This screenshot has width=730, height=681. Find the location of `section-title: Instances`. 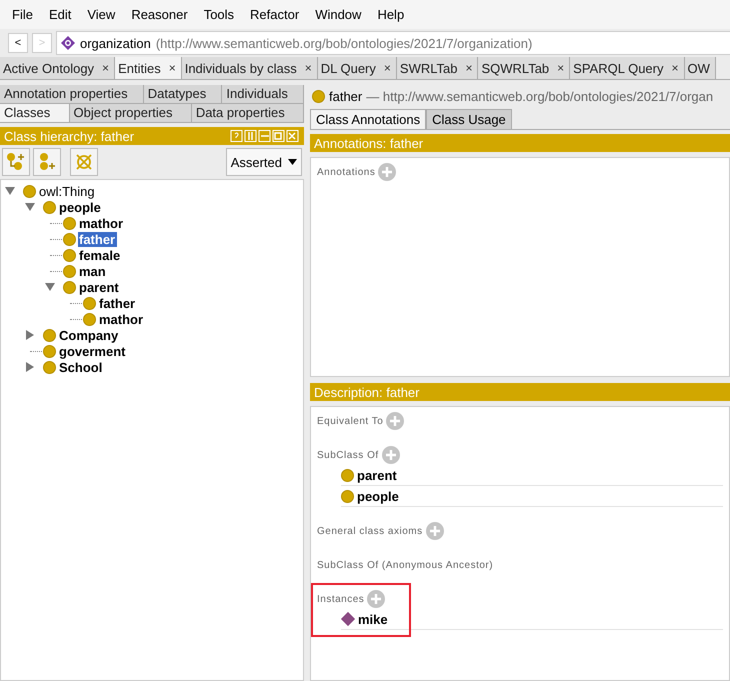

section-title: Instances is located at coordinates (340, 599).